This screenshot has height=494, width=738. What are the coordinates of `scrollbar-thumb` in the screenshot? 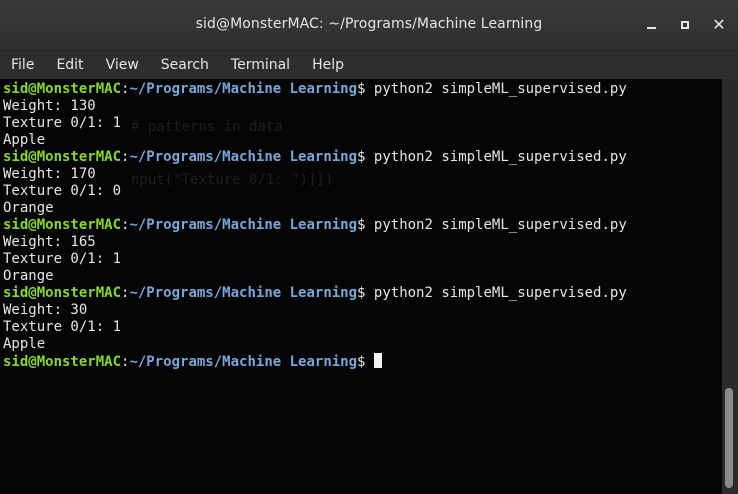 It's located at (729, 438).